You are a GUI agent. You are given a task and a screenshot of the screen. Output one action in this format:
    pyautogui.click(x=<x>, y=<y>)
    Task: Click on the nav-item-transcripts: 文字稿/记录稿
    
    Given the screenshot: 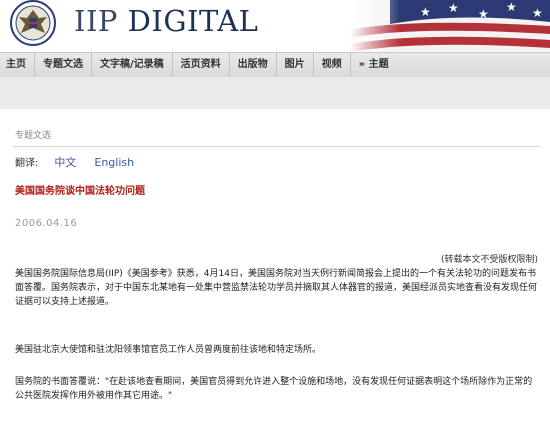 What is the action you would take?
    pyautogui.click(x=132, y=65)
    